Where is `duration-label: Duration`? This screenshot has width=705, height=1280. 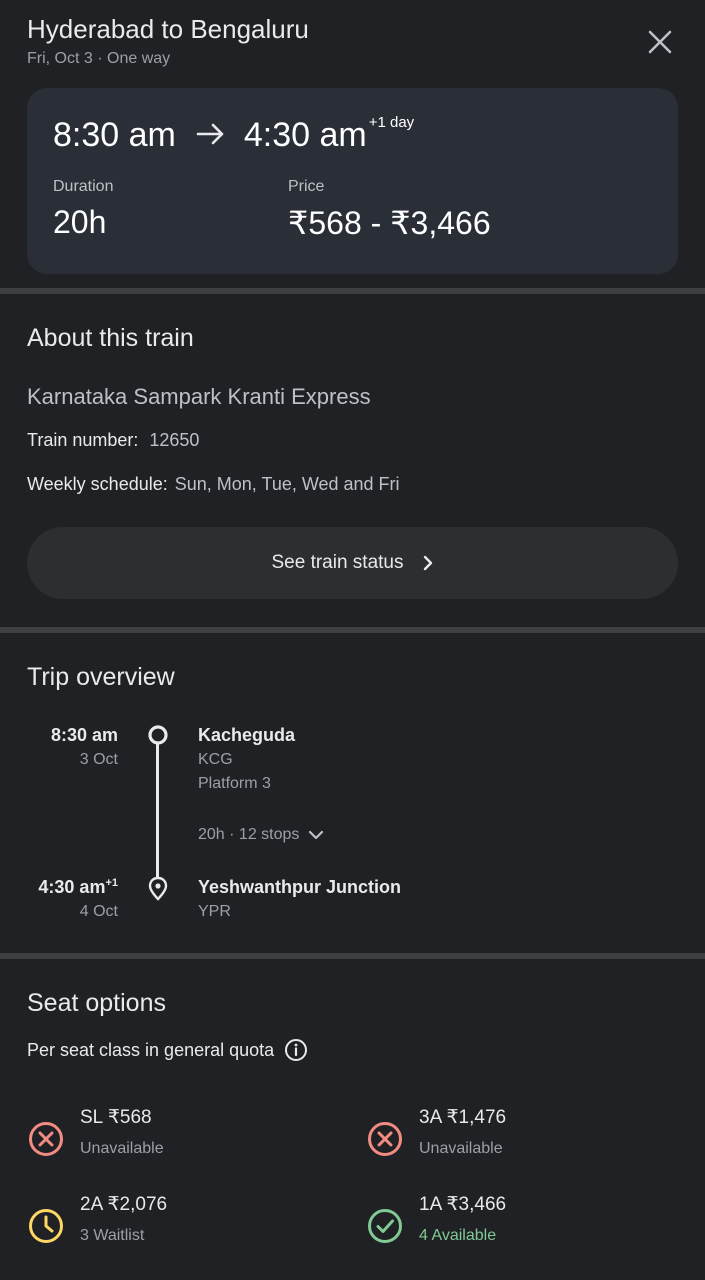 duration-label: Duration is located at coordinates (83, 186).